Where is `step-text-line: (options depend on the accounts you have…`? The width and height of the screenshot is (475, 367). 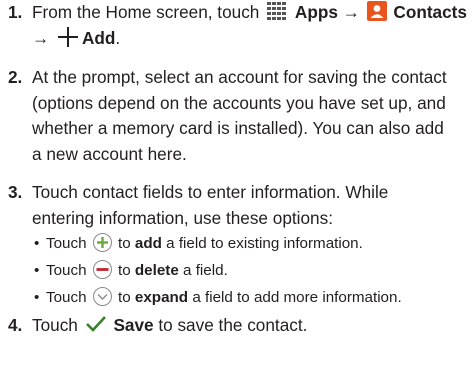 step-text-line: (options depend on the accounts you have… is located at coordinates (239, 102).